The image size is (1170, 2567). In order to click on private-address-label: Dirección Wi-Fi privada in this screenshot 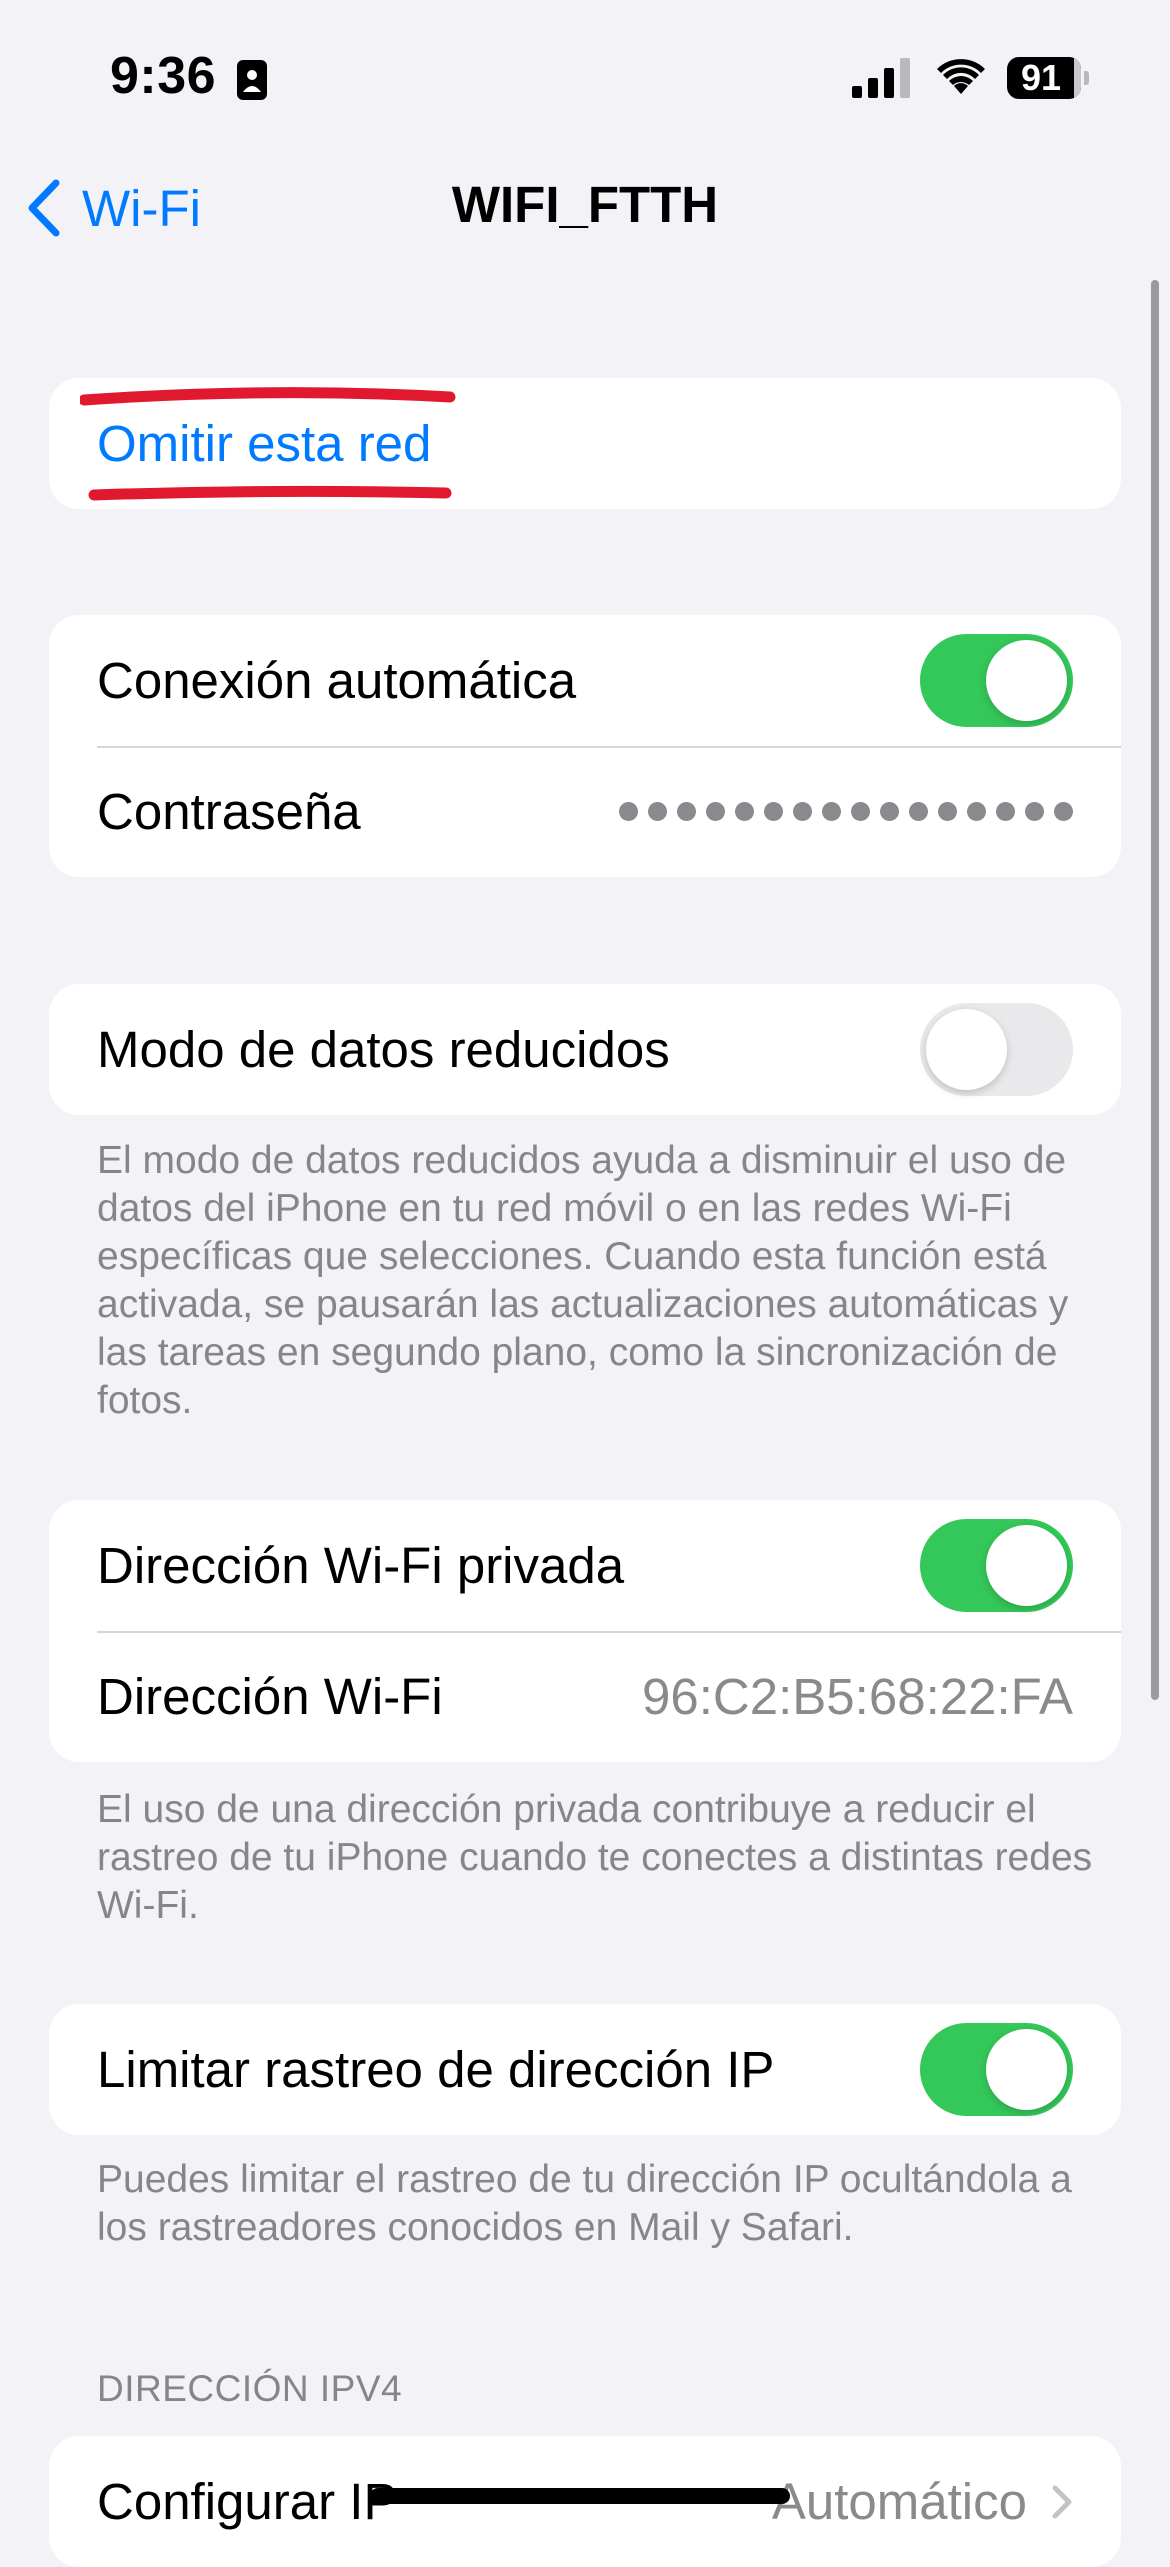, I will do `click(361, 1565)`.